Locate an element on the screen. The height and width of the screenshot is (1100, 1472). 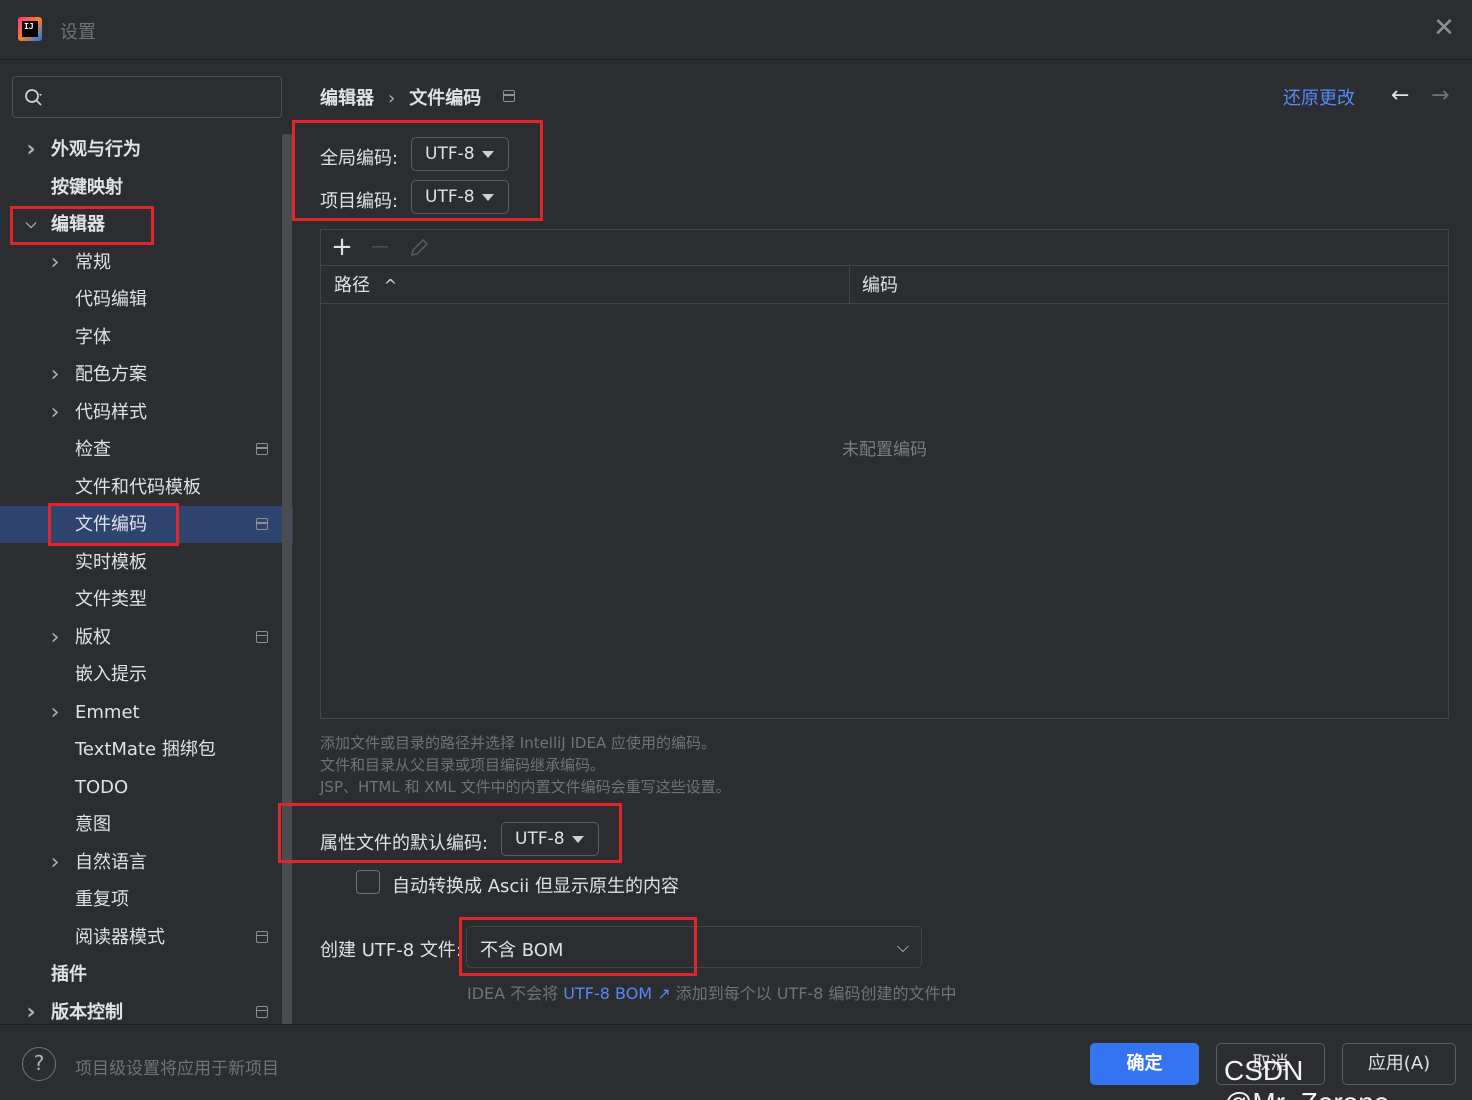
sidebar-item-label: 文件编码 is located at coordinates (111, 524).